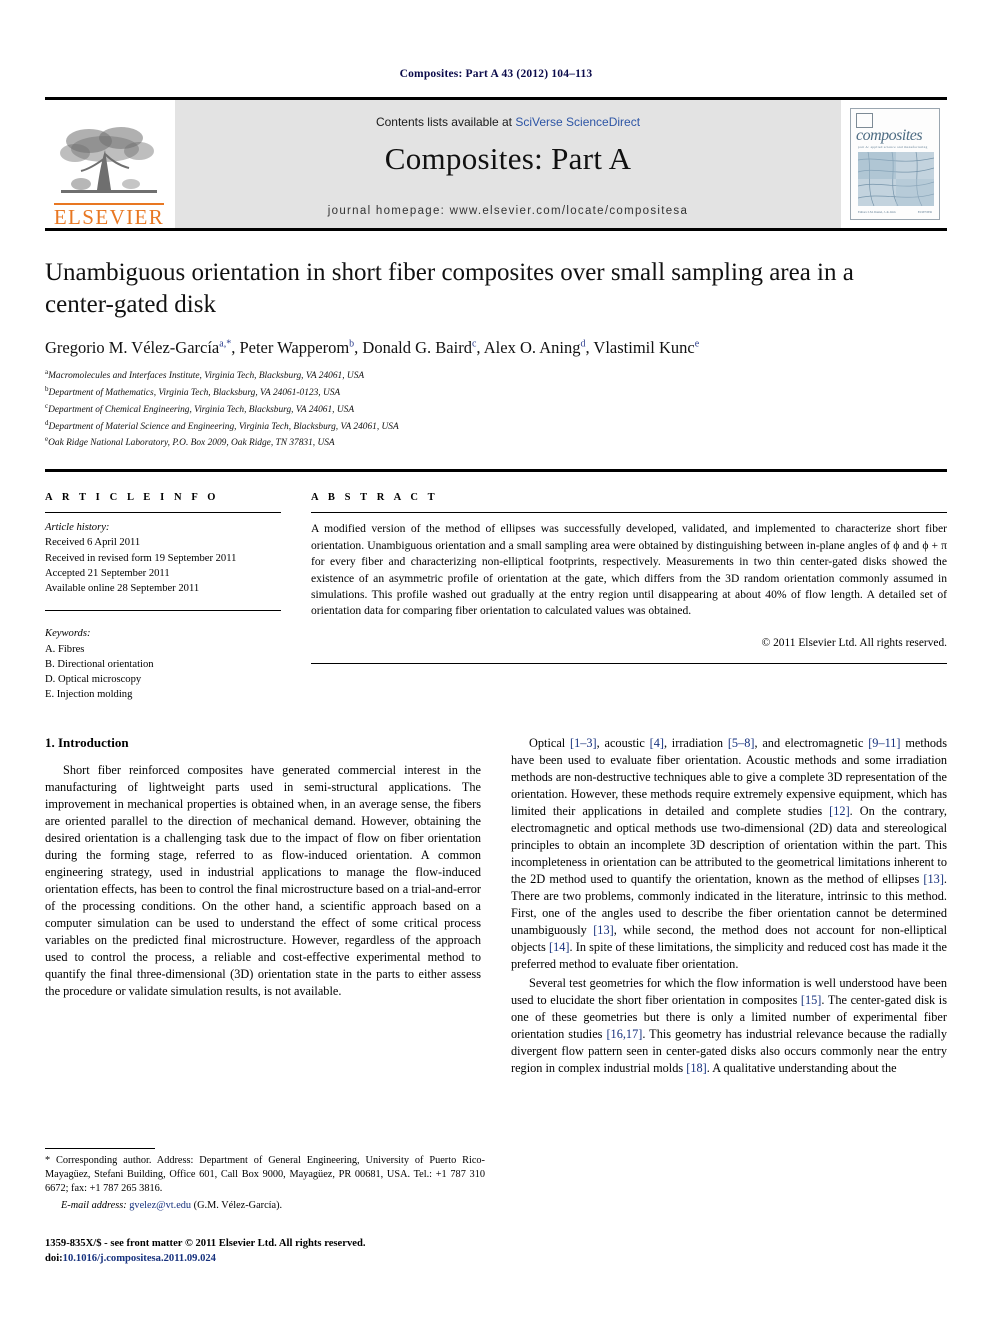  I want to click on doi-label: doi:, so click(54, 1258).